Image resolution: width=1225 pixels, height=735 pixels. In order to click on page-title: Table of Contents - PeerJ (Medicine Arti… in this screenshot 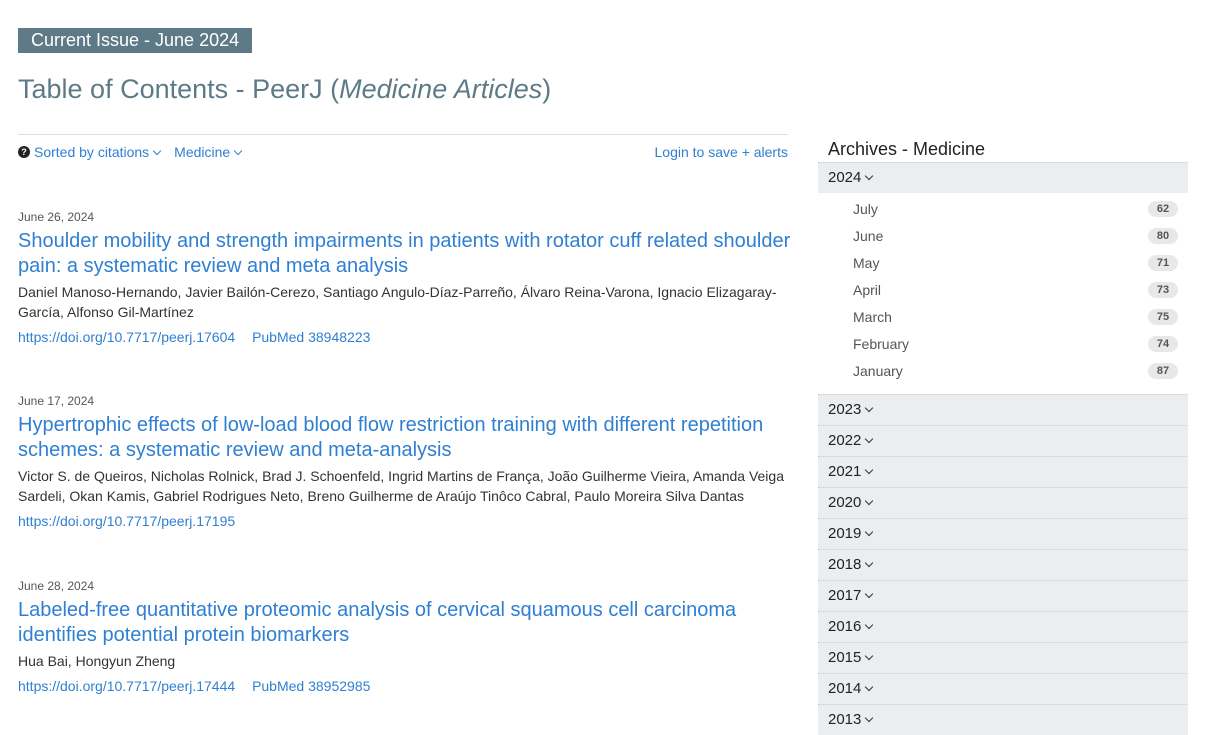, I will do `click(284, 89)`.